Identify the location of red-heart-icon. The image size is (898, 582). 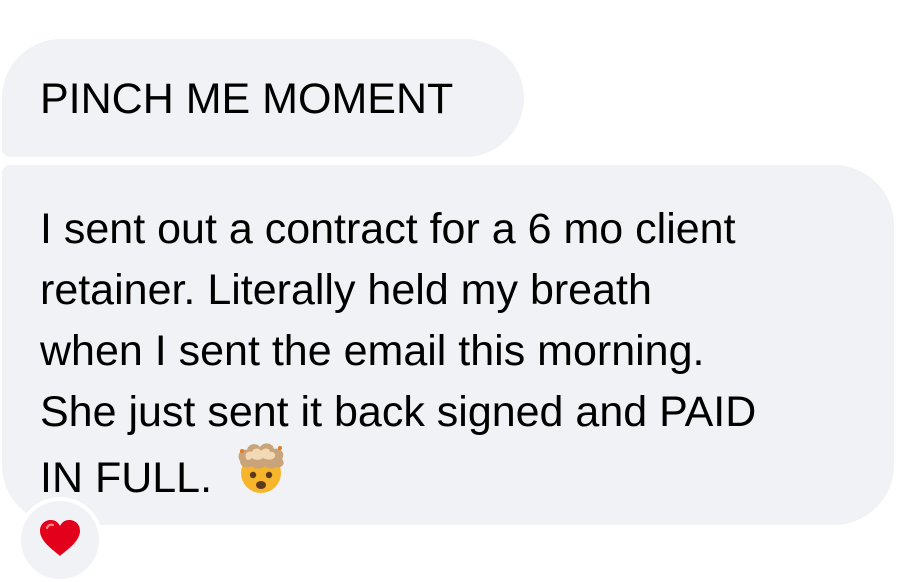
(60, 540).